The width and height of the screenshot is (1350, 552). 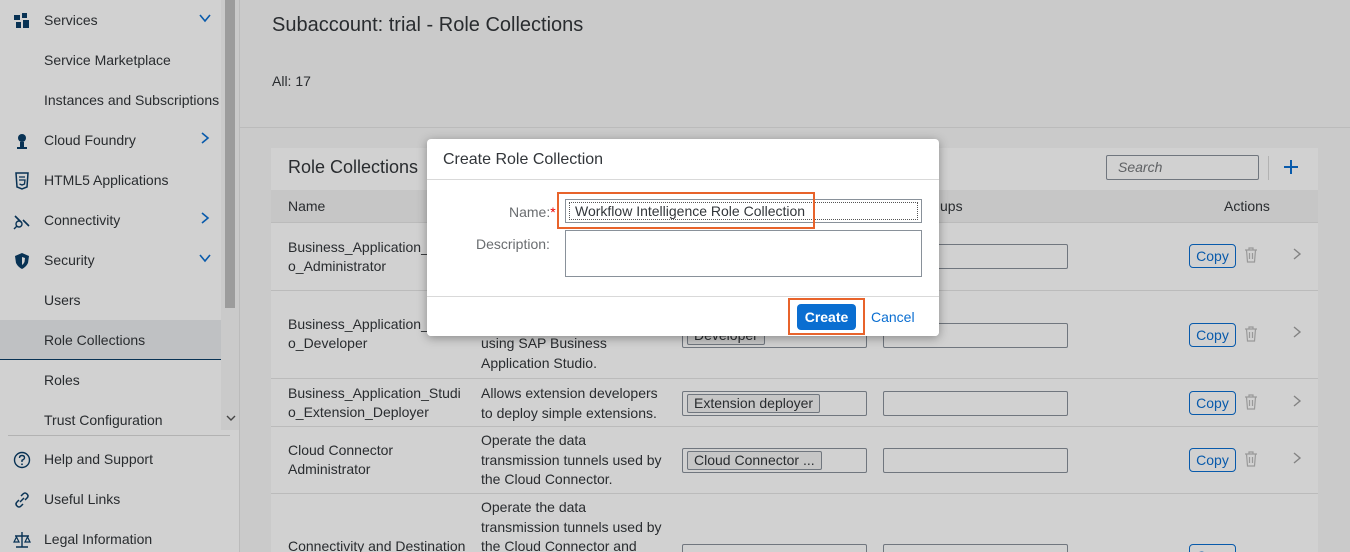 What do you see at coordinates (683, 159) in the screenshot?
I see `dialog-header: Create Role Collection` at bounding box center [683, 159].